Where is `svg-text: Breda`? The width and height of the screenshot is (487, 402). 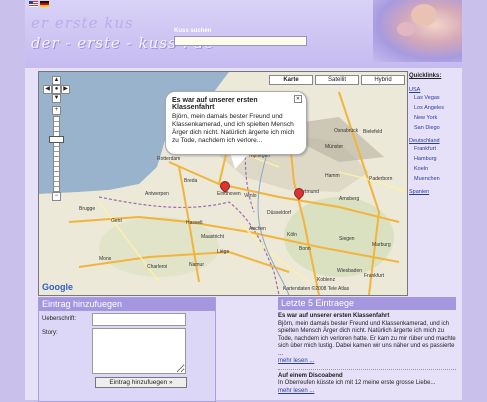
svg-text: Breda is located at coordinates (191, 181).